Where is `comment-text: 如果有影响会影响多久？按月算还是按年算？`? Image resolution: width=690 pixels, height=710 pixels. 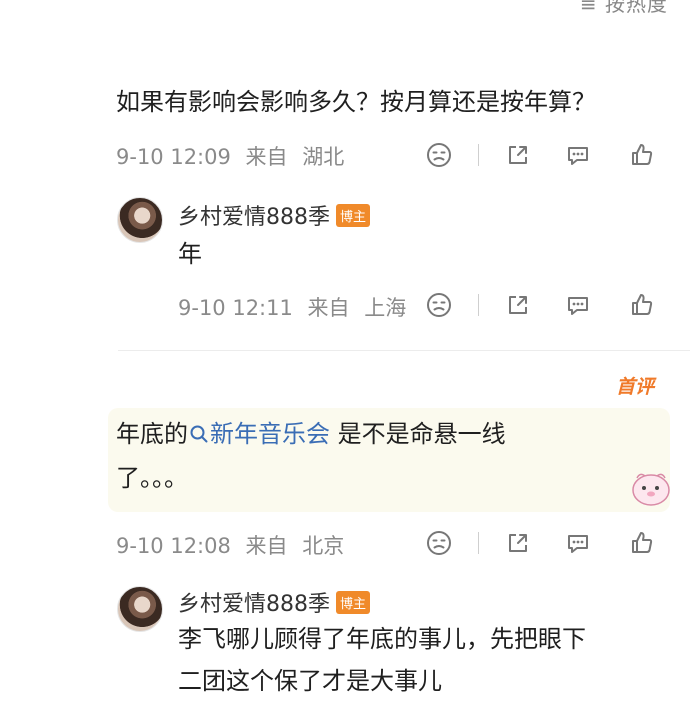 comment-text: 如果有影响会影响多久？按月算还是按年算？ is located at coordinates (356, 102).